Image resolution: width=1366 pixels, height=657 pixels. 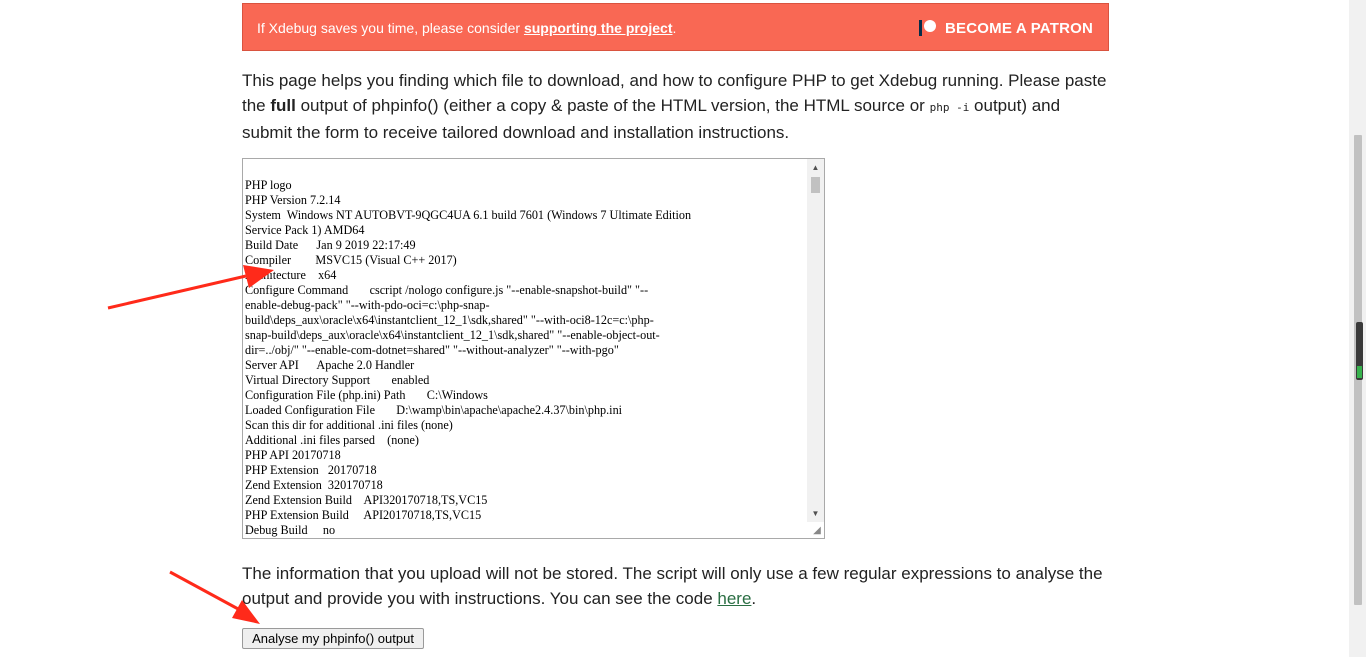 What do you see at coordinates (734, 598) in the screenshot?
I see `code-here-link: here` at bounding box center [734, 598].